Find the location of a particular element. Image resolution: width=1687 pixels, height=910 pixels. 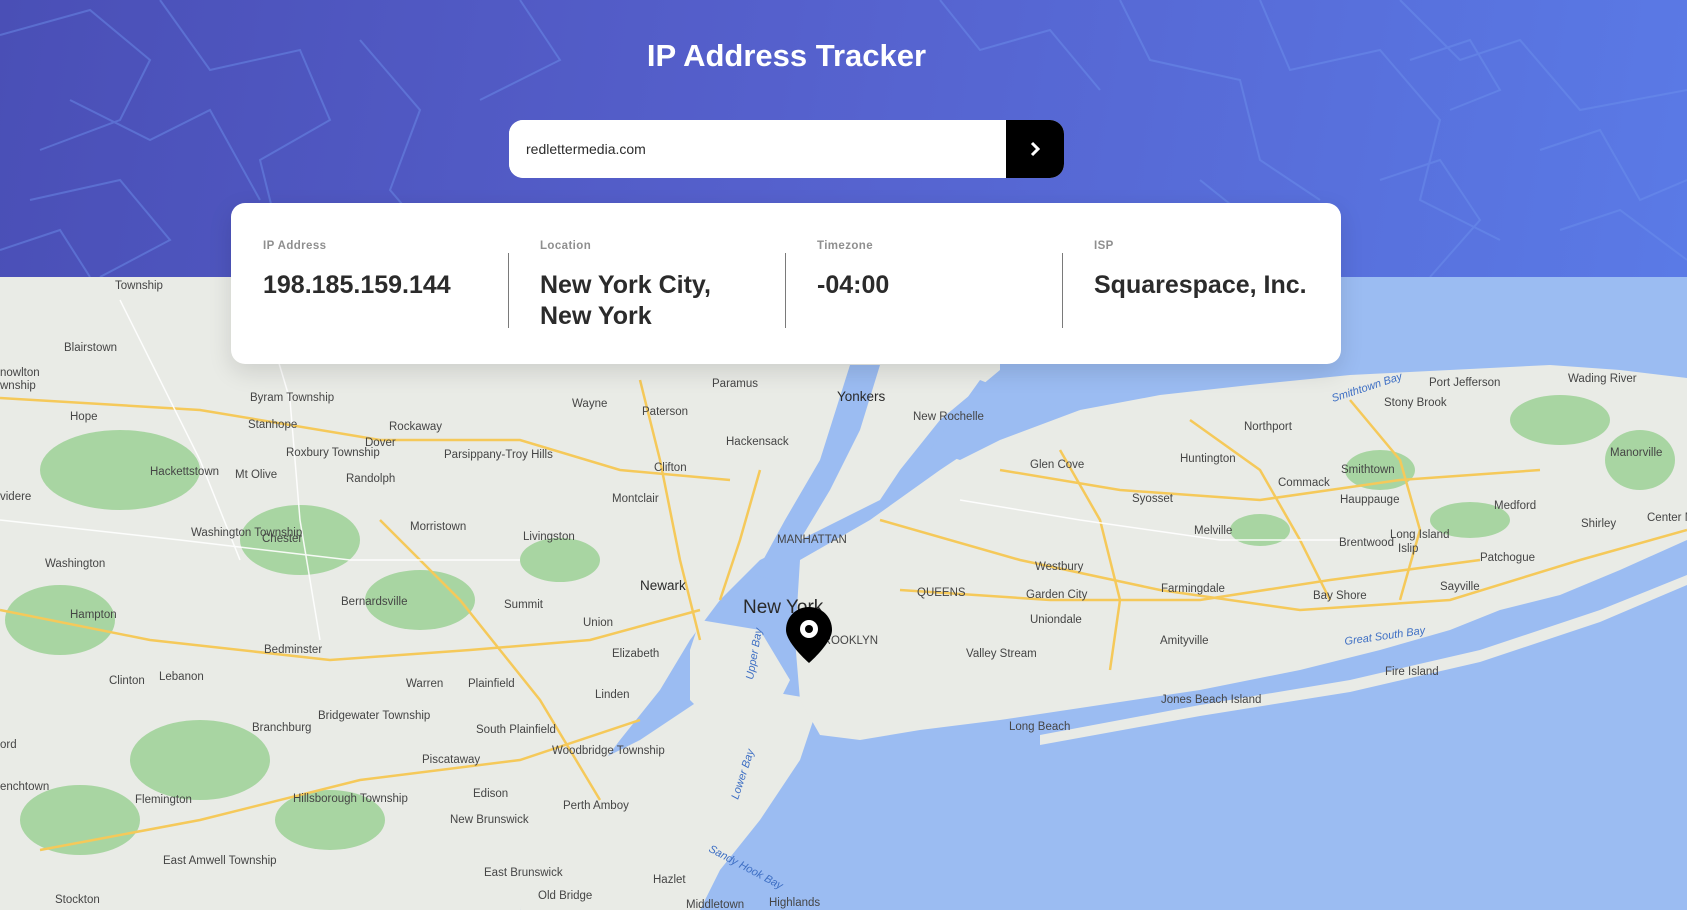

map-place-label: Linden is located at coordinates (612, 695).